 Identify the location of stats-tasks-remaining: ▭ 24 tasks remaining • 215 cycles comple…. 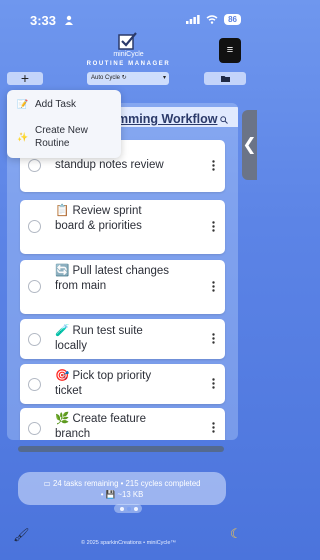
(122, 483).